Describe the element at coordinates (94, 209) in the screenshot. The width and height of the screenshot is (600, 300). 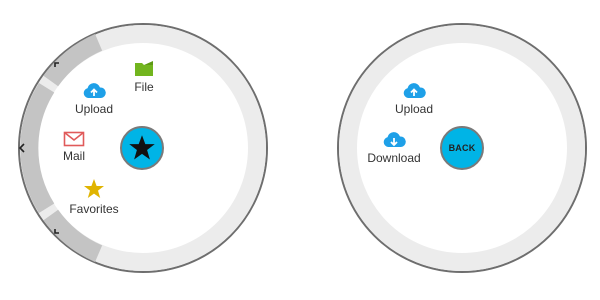
I see `menu-item-label: Favorites` at that location.